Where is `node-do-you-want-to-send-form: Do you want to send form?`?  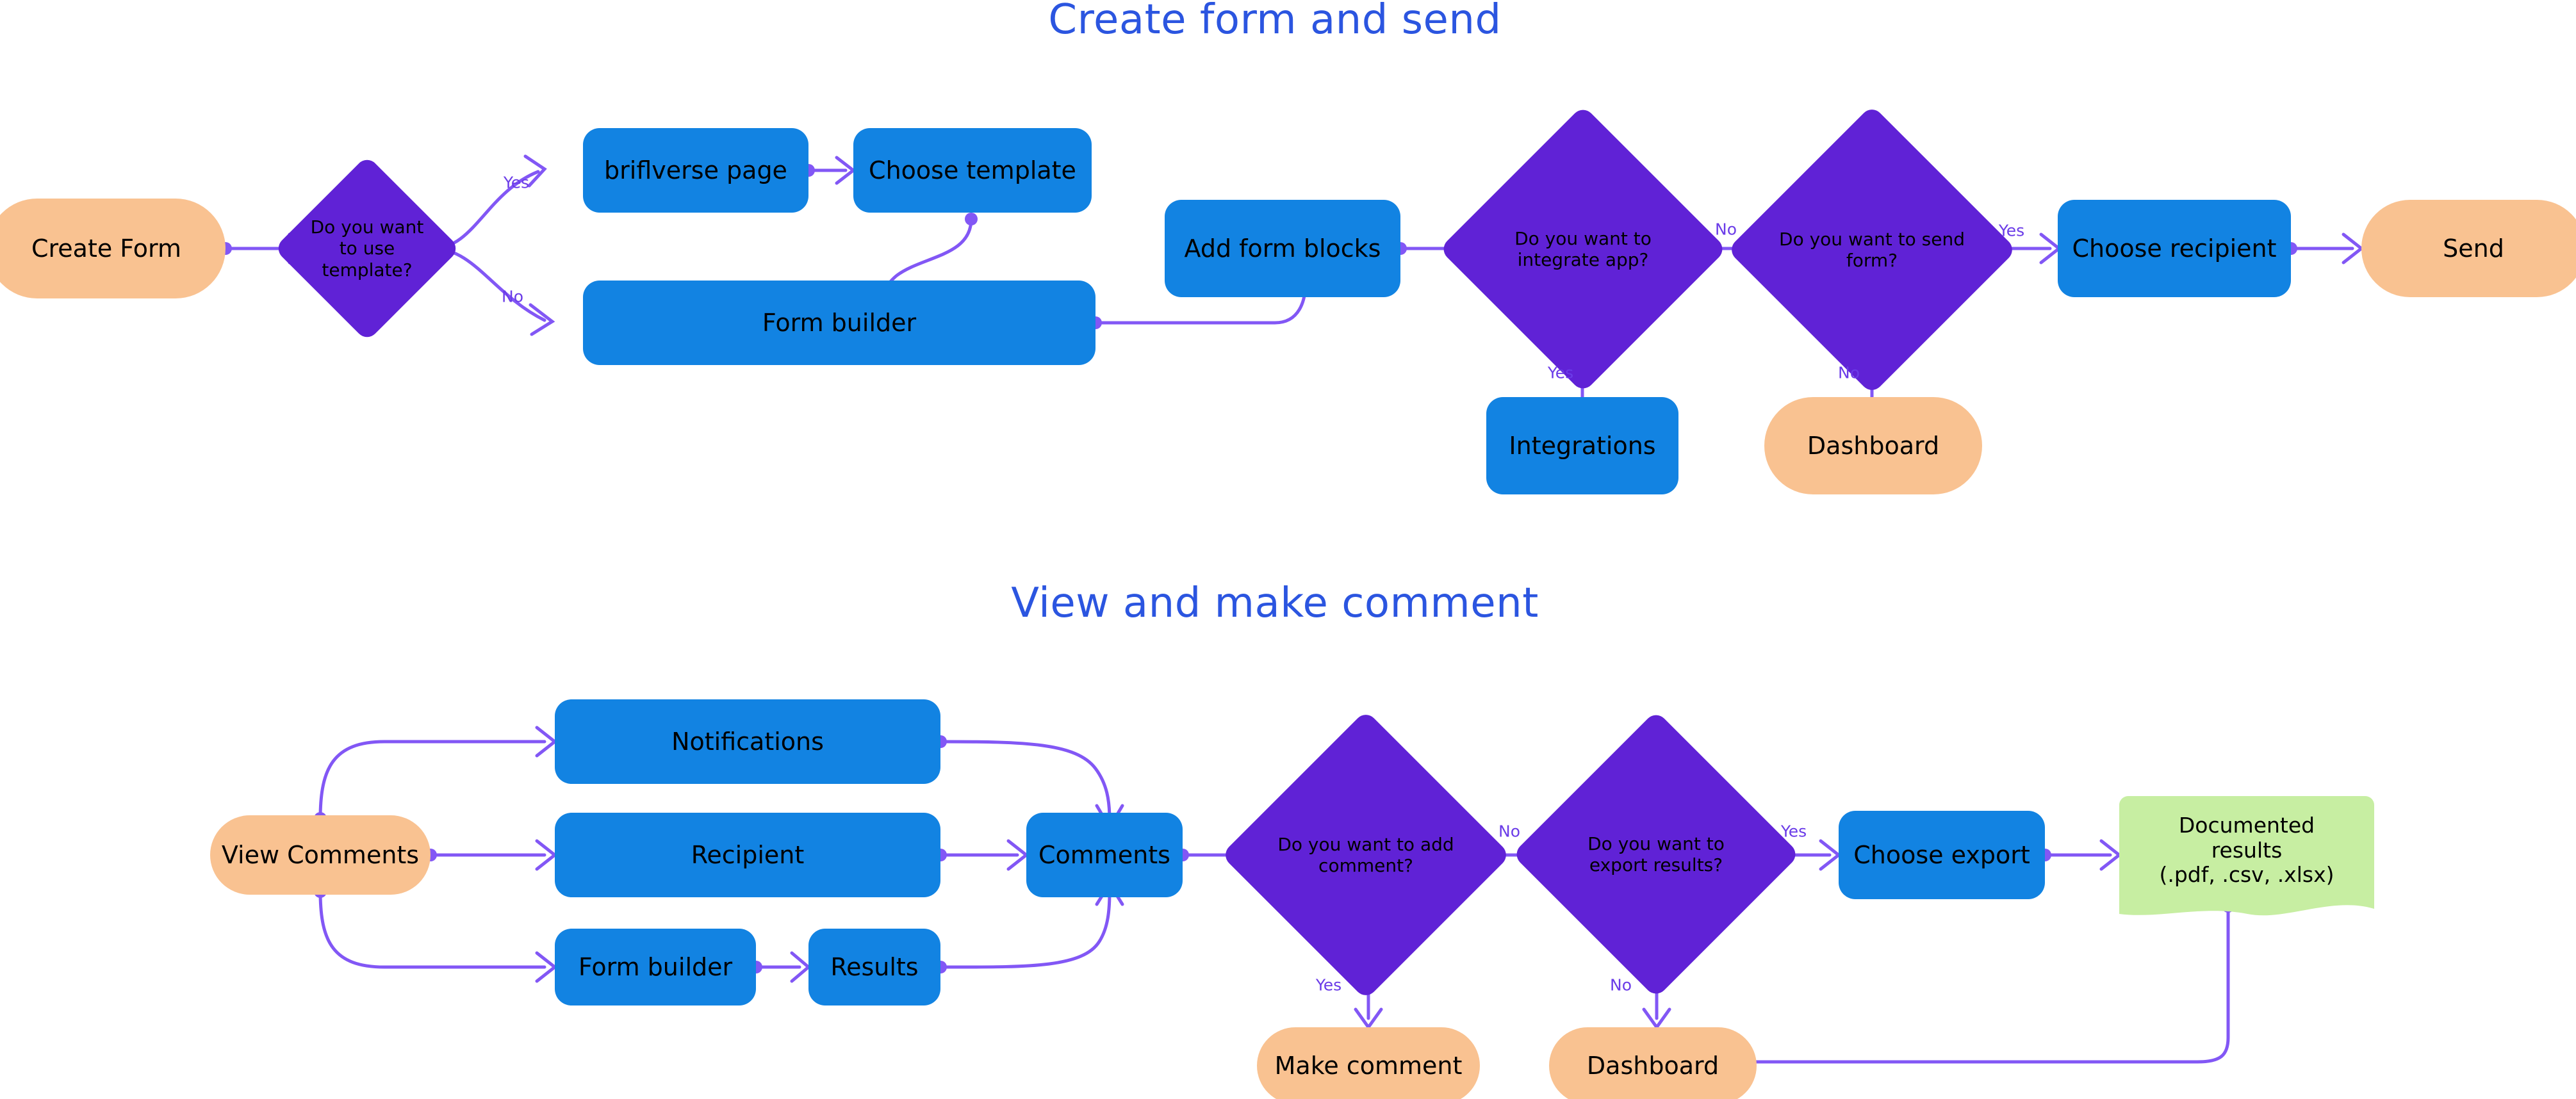 node-do-you-want-to-send-form: Do you want to send form? is located at coordinates (1872, 249).